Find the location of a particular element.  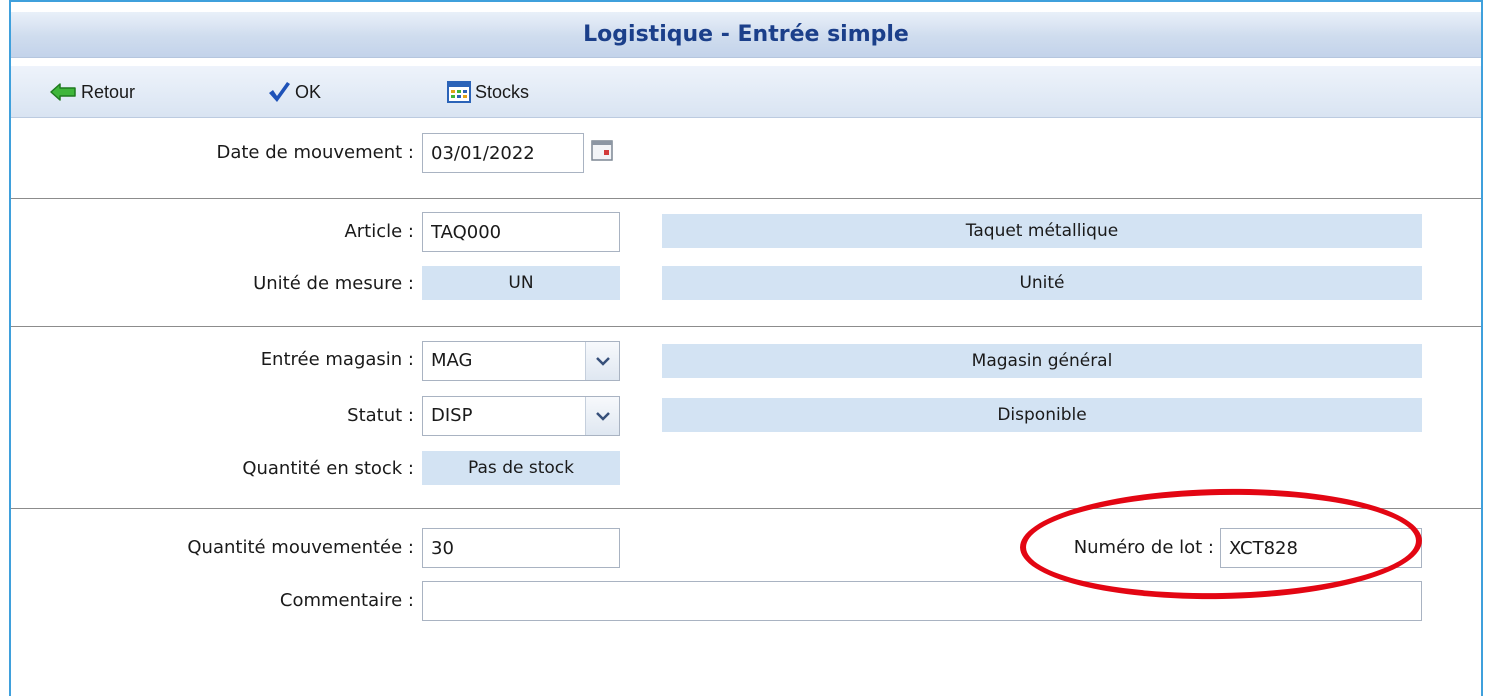

calendar-icon is located at coordinates (603, 151).